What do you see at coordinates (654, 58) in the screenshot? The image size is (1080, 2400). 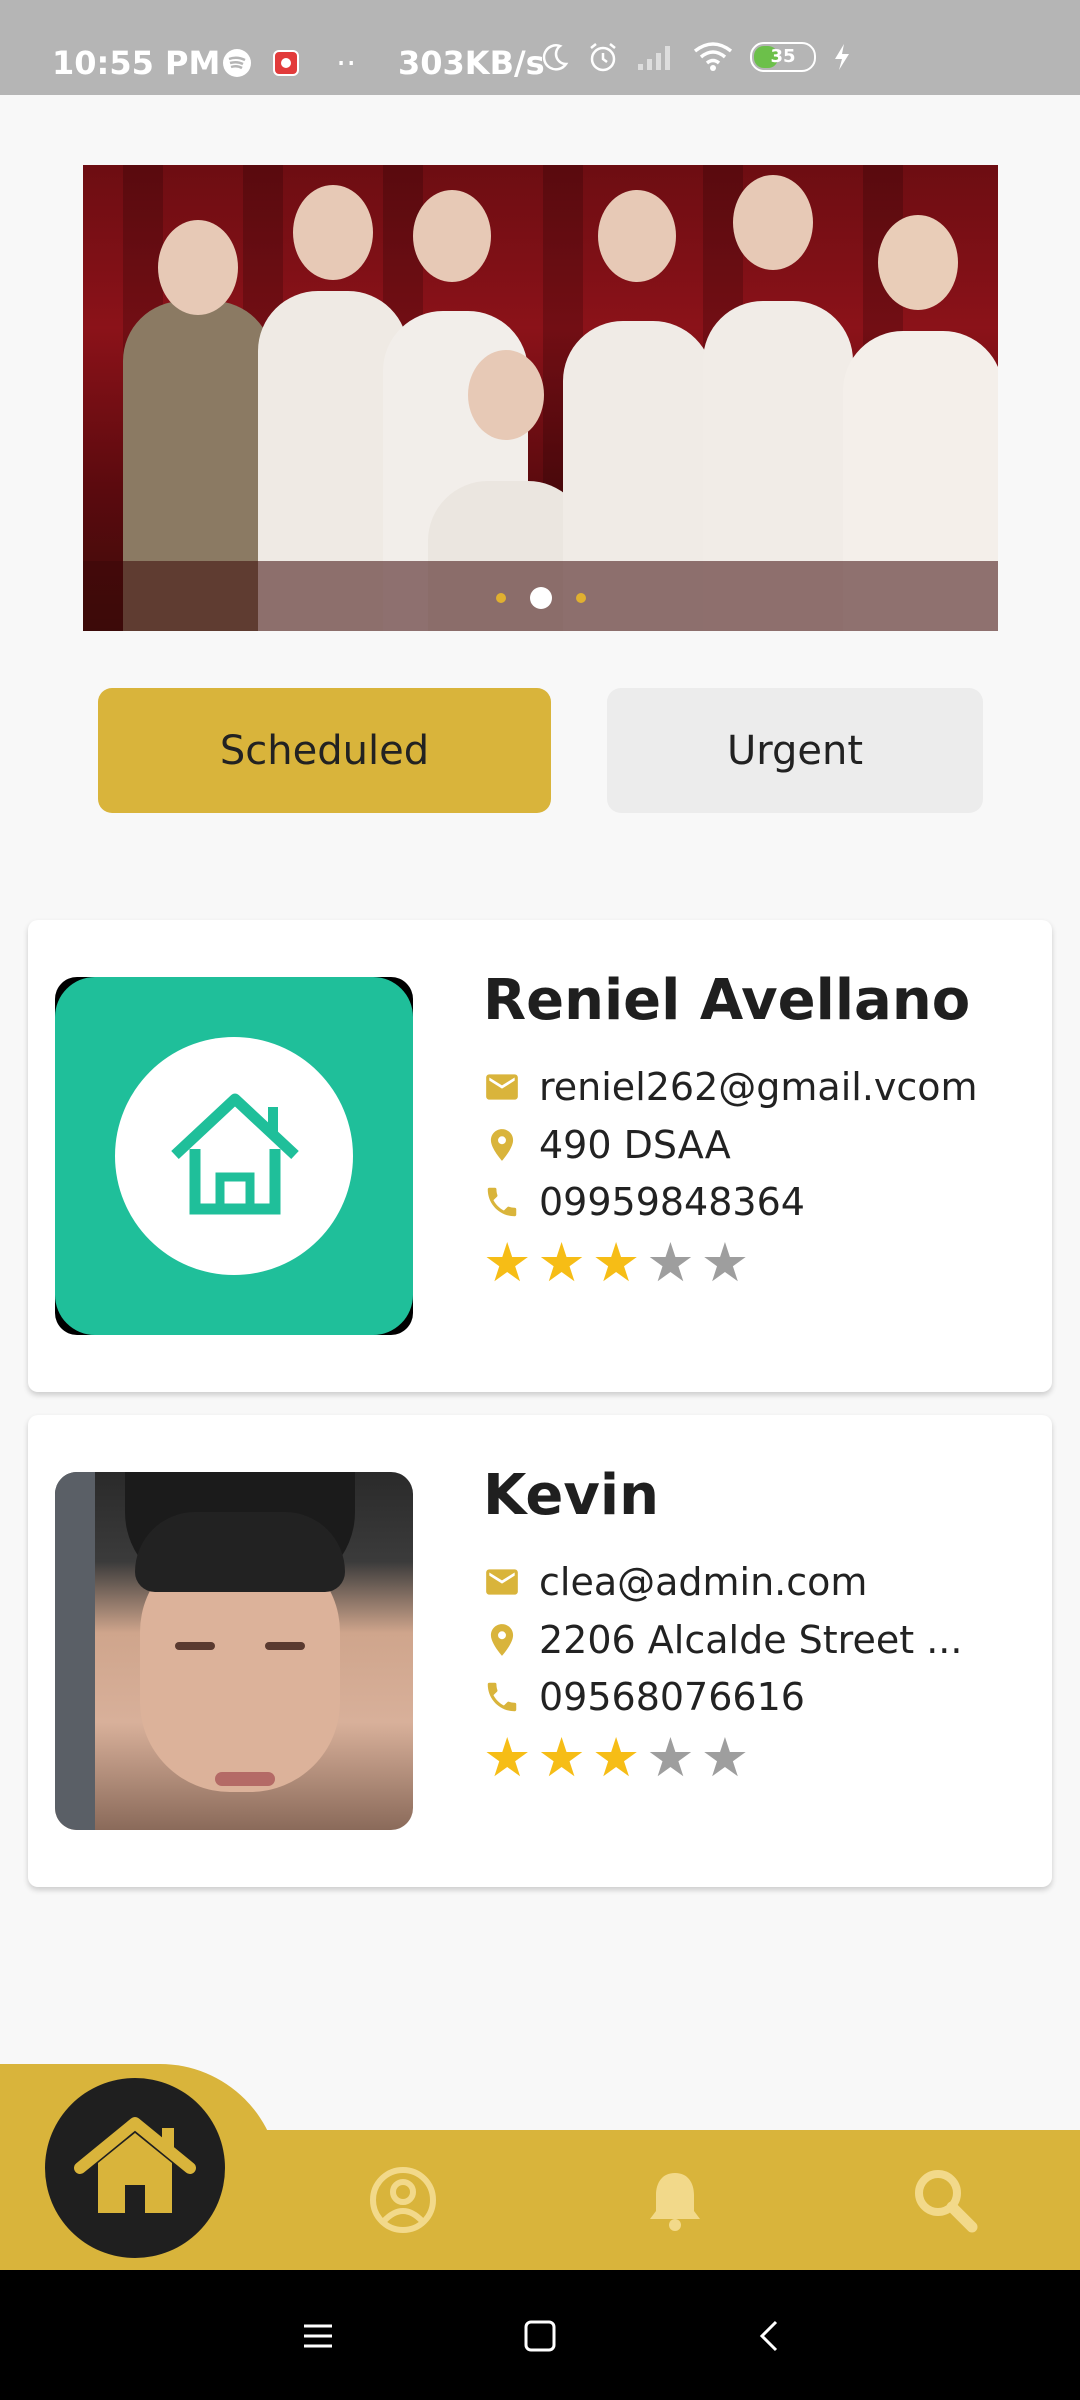 I see `signal-icon` at bounding box center [654, 58].